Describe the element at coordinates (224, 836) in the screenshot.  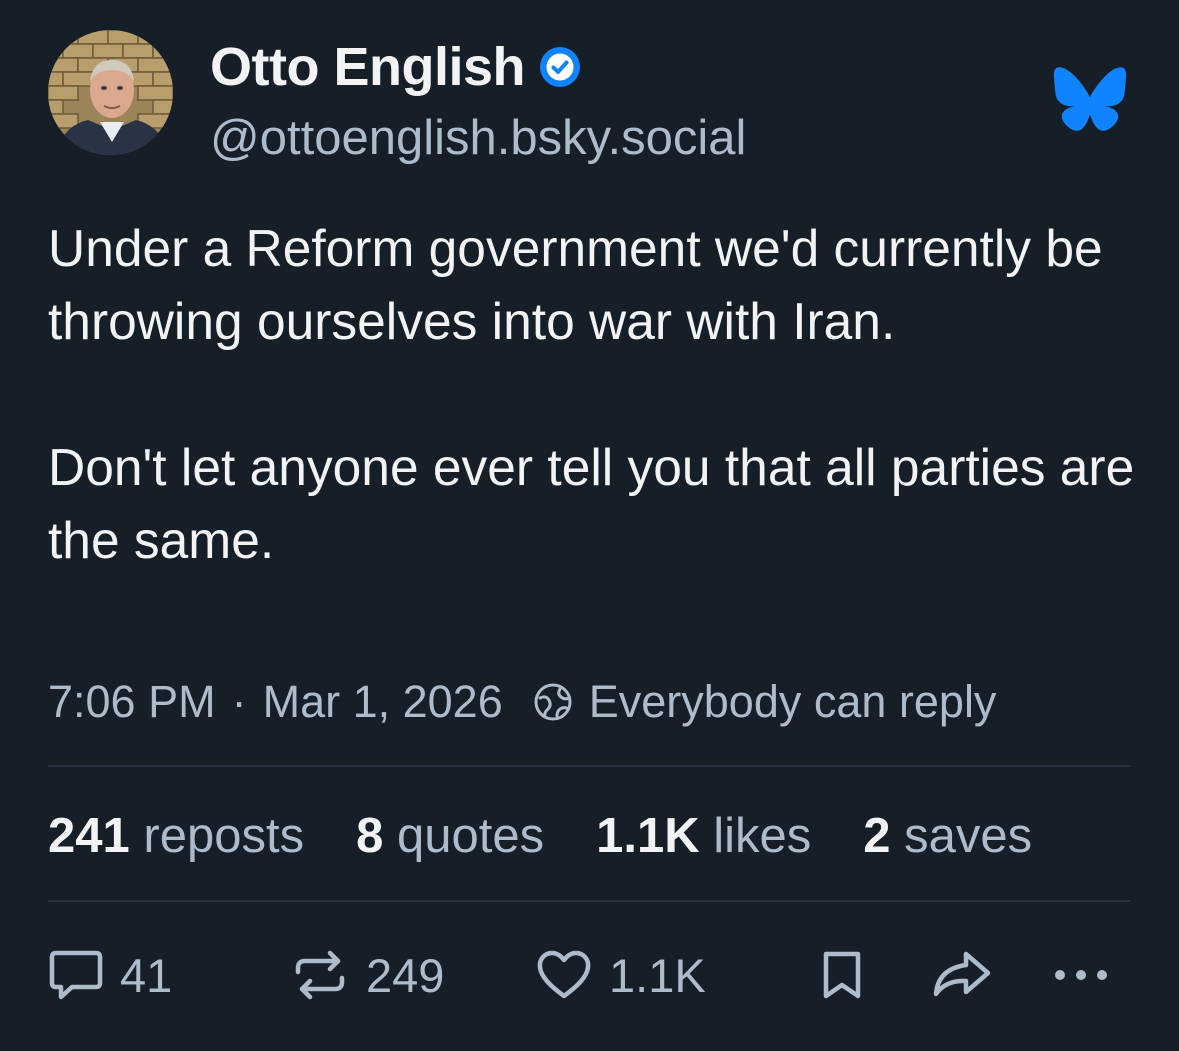
I see `reposts-label: reposts` at that location.